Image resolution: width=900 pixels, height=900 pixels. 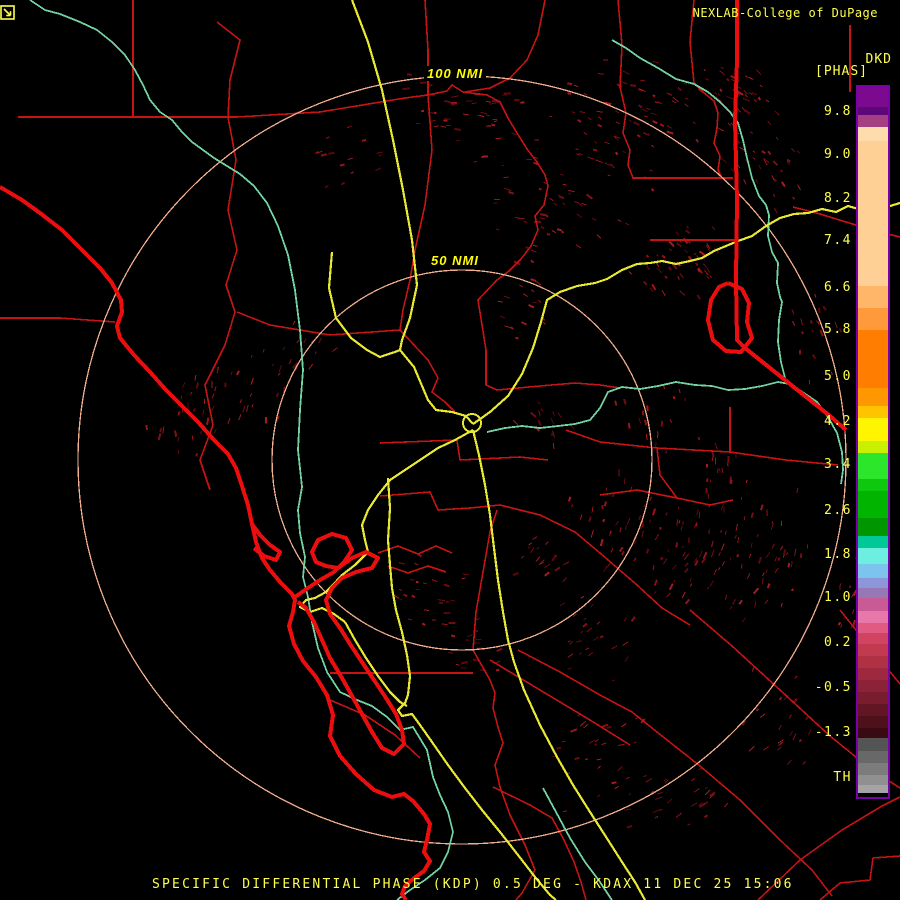 I want to click on colorbar-tick-9.8: 9.8, so click(x=838, y=111).